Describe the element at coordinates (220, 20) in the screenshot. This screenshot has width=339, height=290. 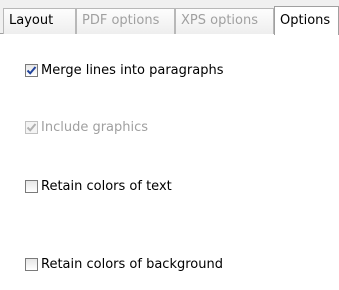
I see `tab-xps-options-label: XPS options` at that location.